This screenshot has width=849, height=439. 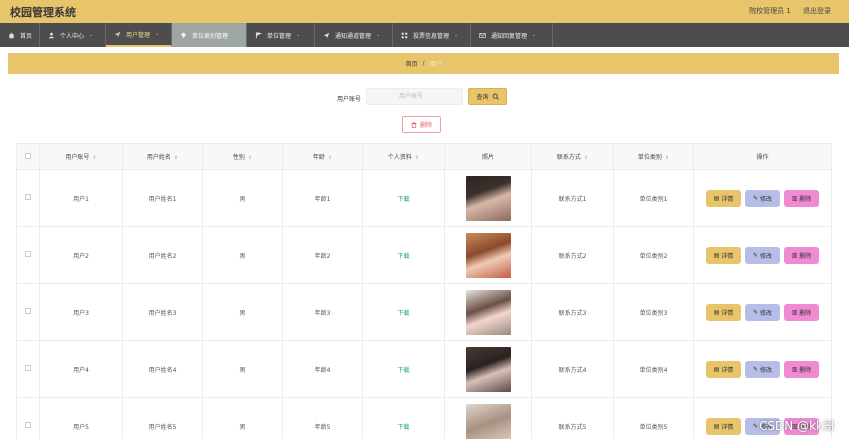 What do you see at coordinates (482, 35) in the screenshot?
I see `mail-icon` at bounding box center [482, 35].